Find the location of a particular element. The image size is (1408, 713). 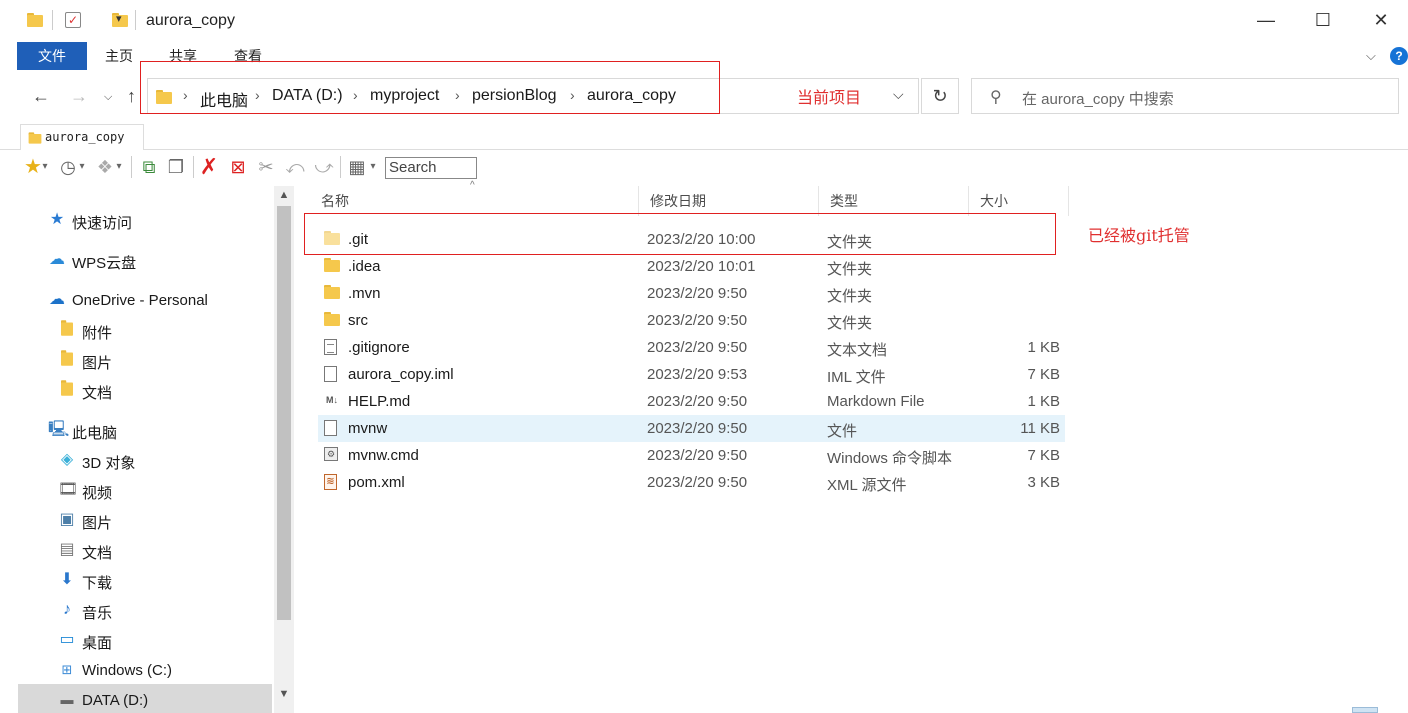

delete-window-icon: ⊠ is located at coordinates (238, 167).